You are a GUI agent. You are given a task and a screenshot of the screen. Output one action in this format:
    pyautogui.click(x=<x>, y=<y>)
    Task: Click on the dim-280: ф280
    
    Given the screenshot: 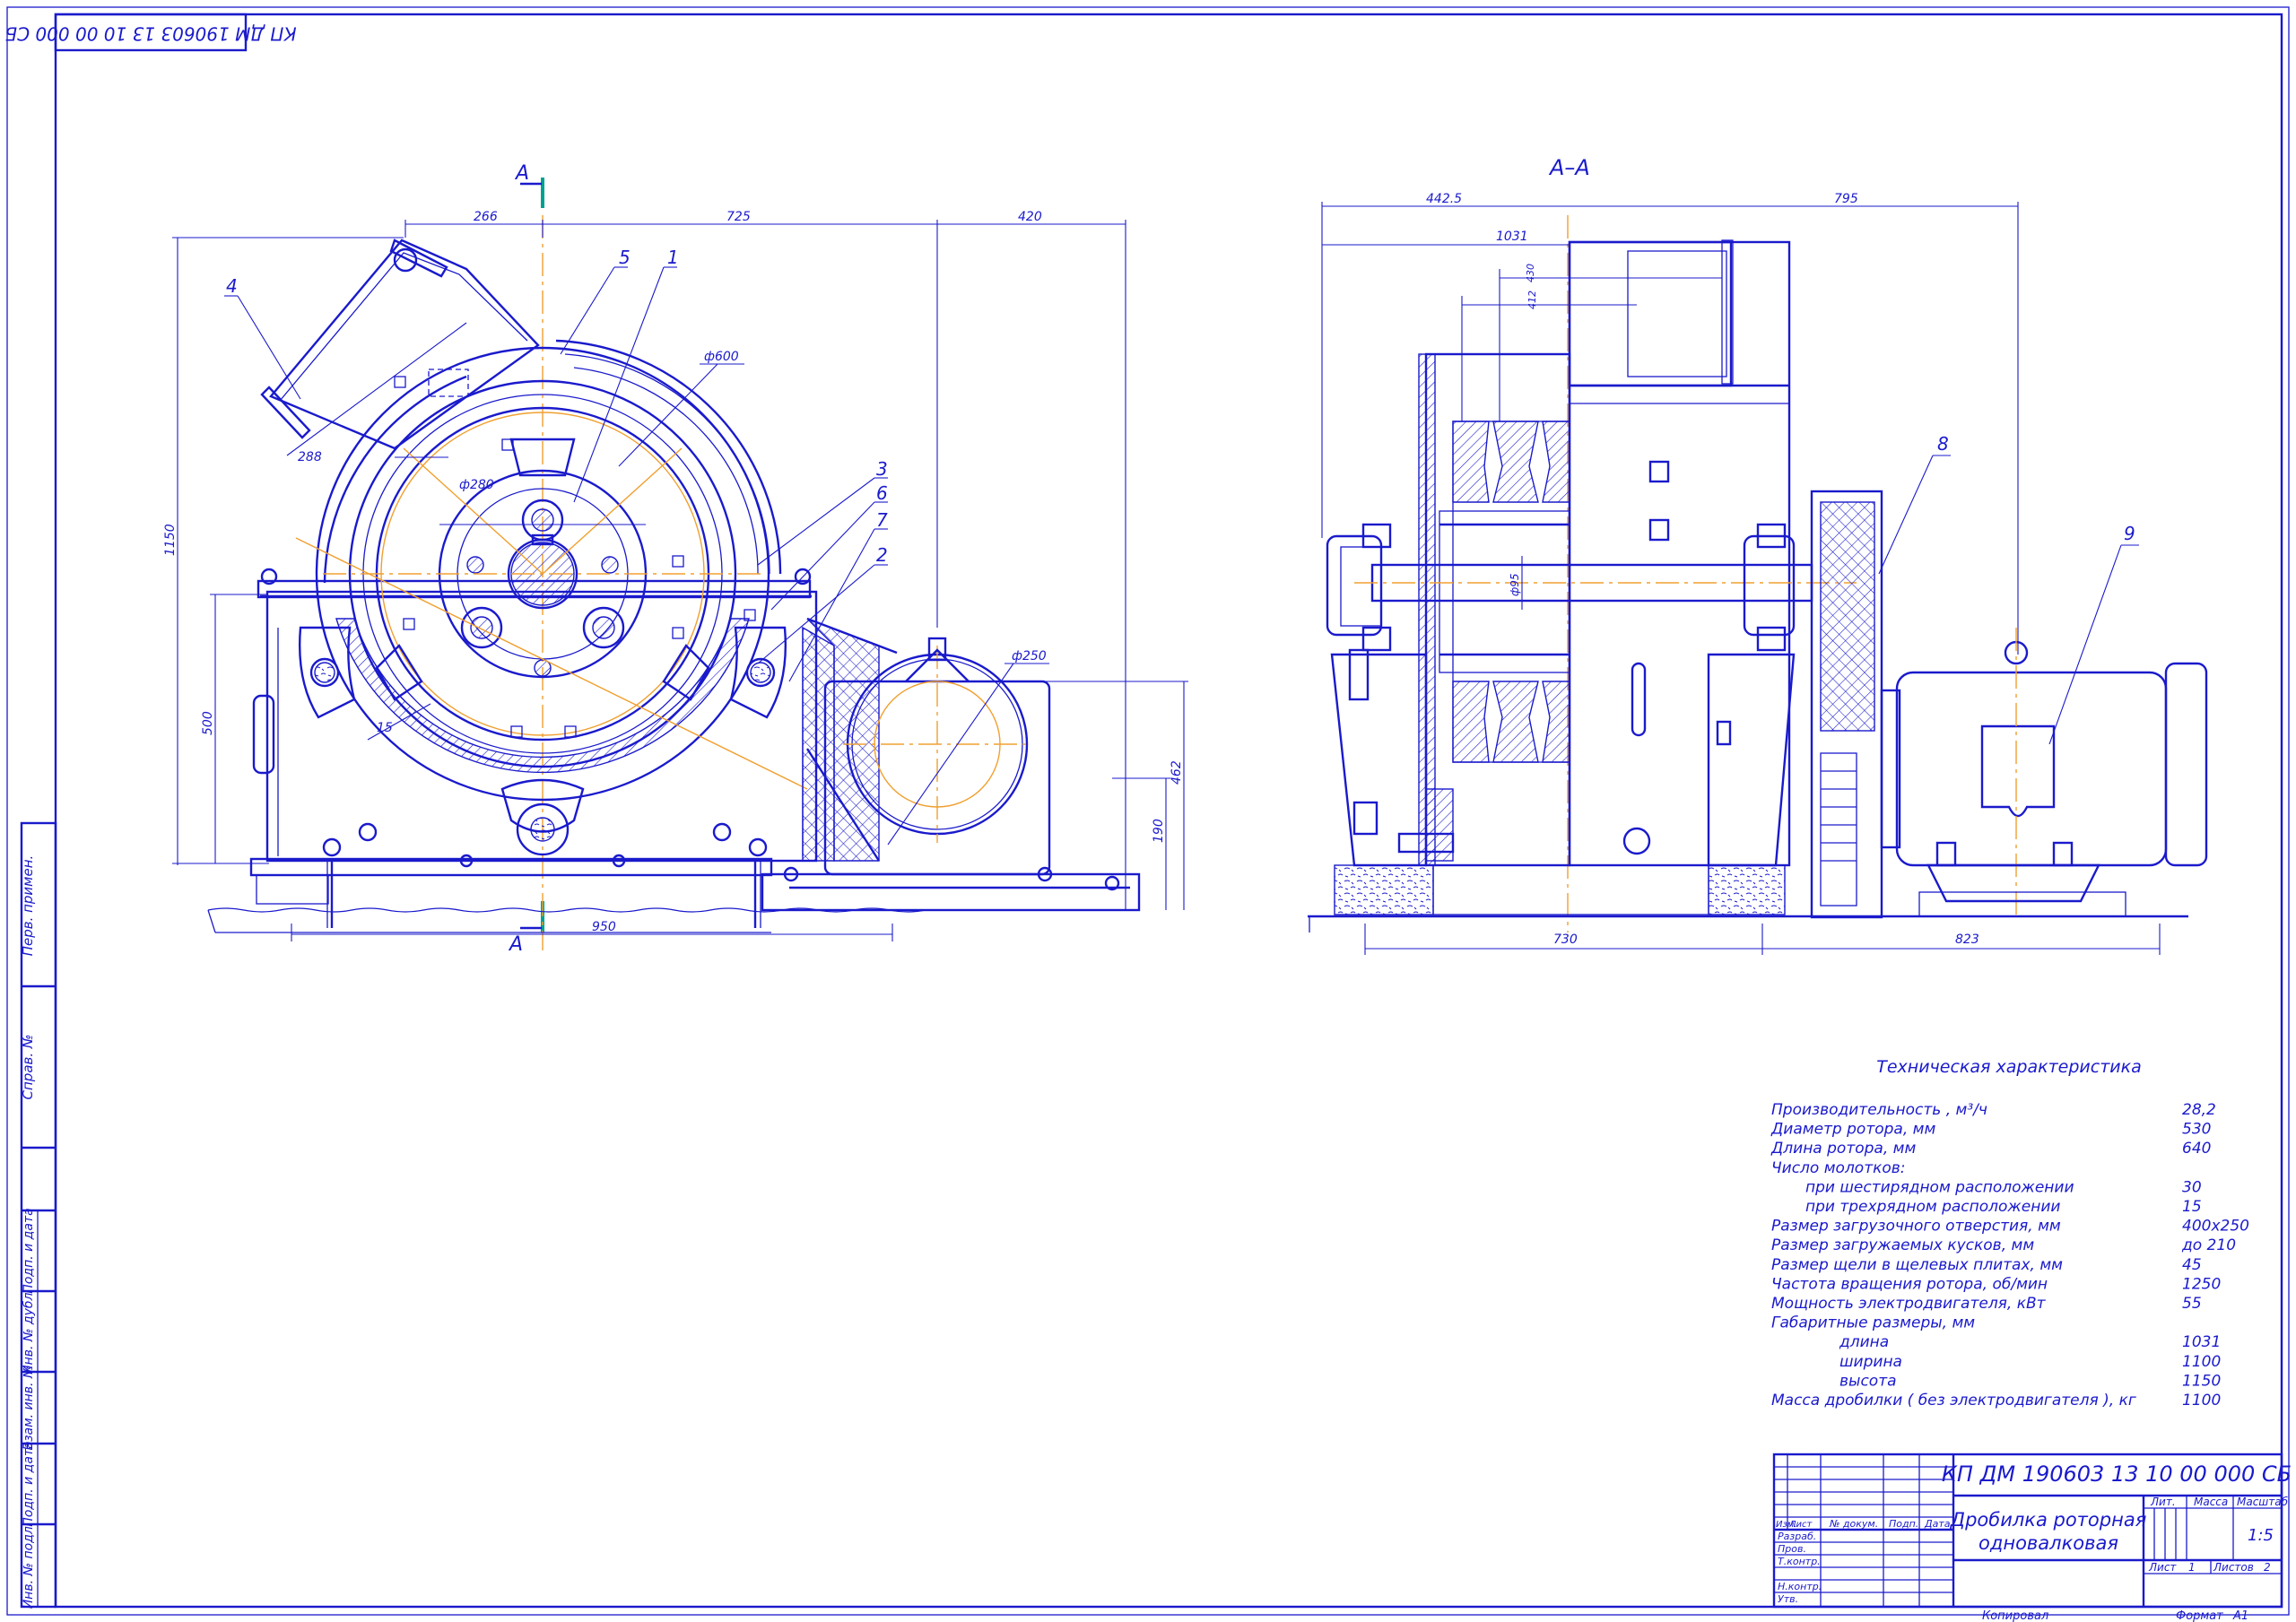 What is the action you would take?
    pyautogui.click(x=476, y=485)
    